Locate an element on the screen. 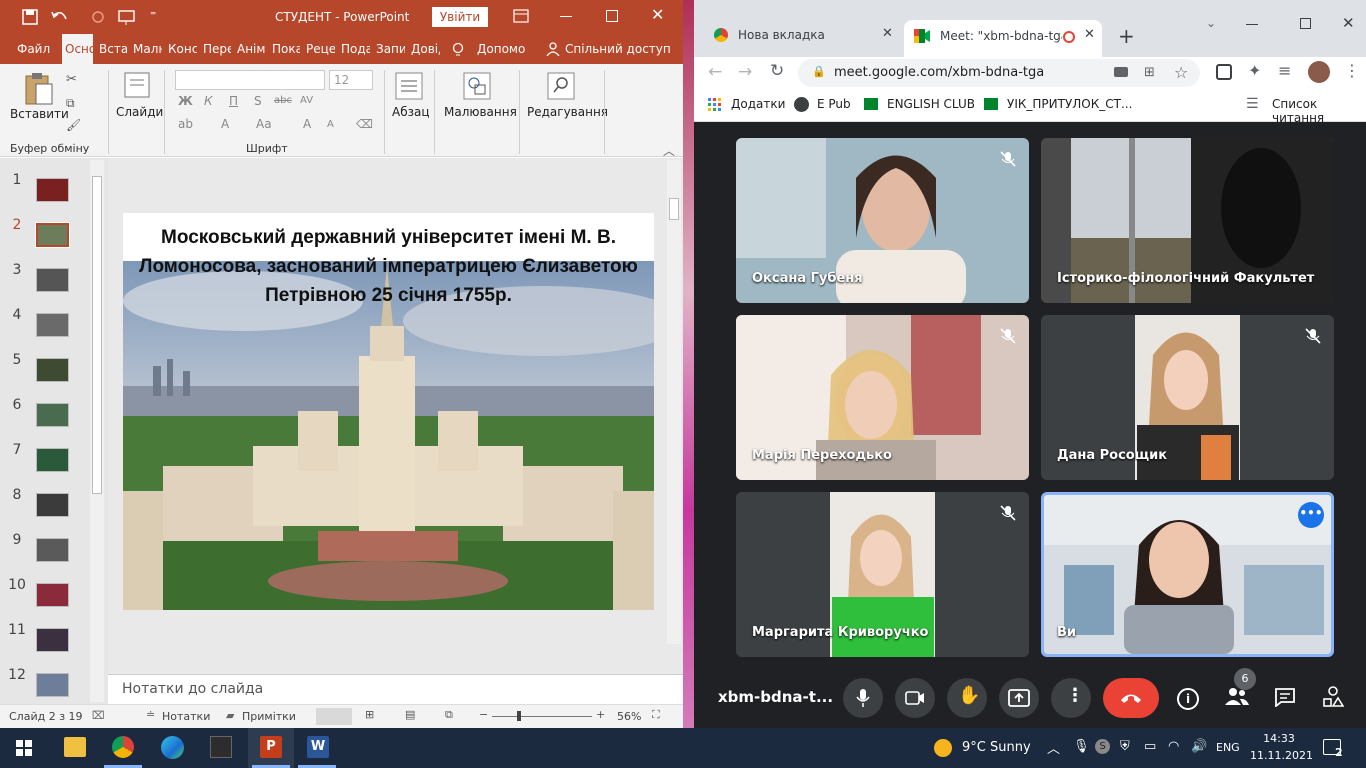 The width and height of the screenshot is (1366, 768). highlight-icon: ab is located at coordinates (185, 124).